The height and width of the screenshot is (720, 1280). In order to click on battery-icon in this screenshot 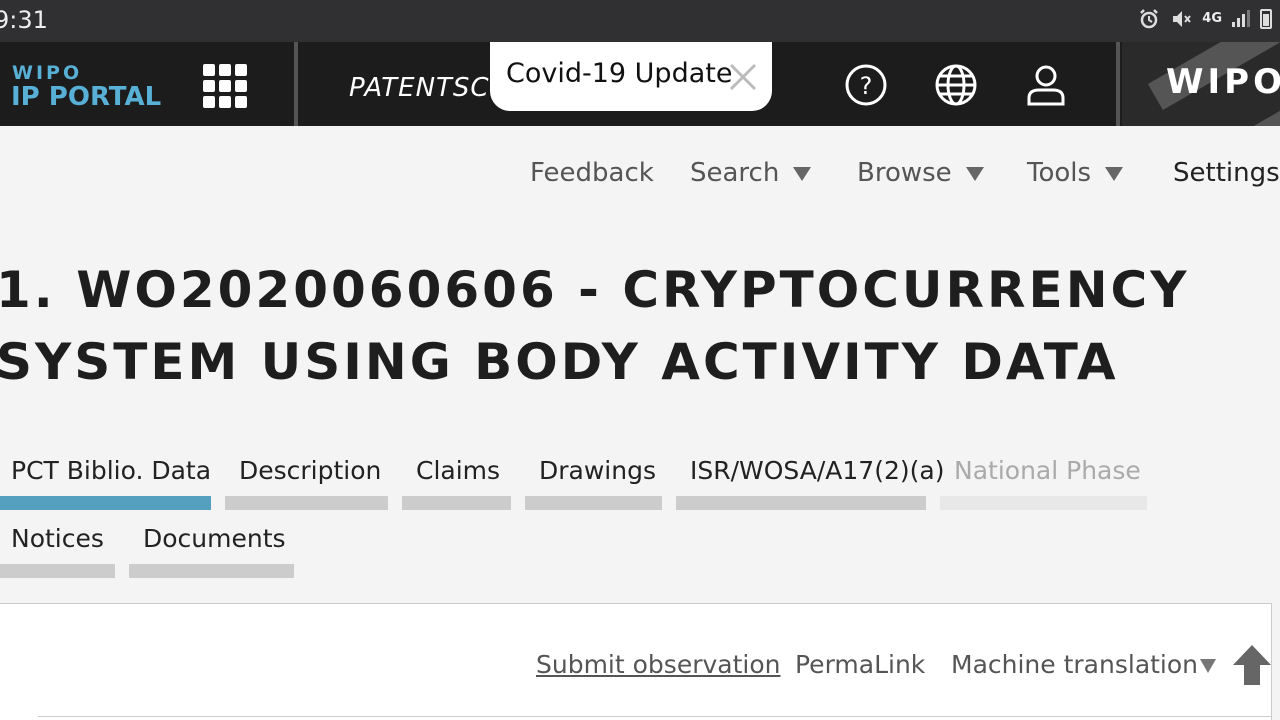, I will do `click(1266, 19)`.